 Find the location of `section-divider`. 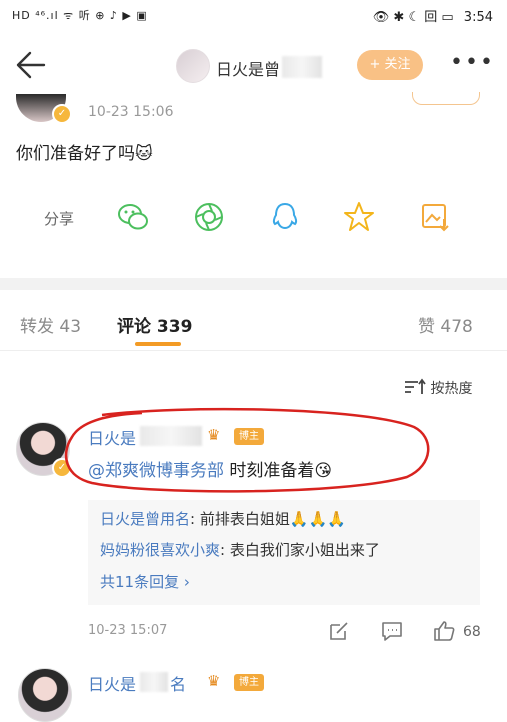

section-divider is located at coordinates (253, 284).